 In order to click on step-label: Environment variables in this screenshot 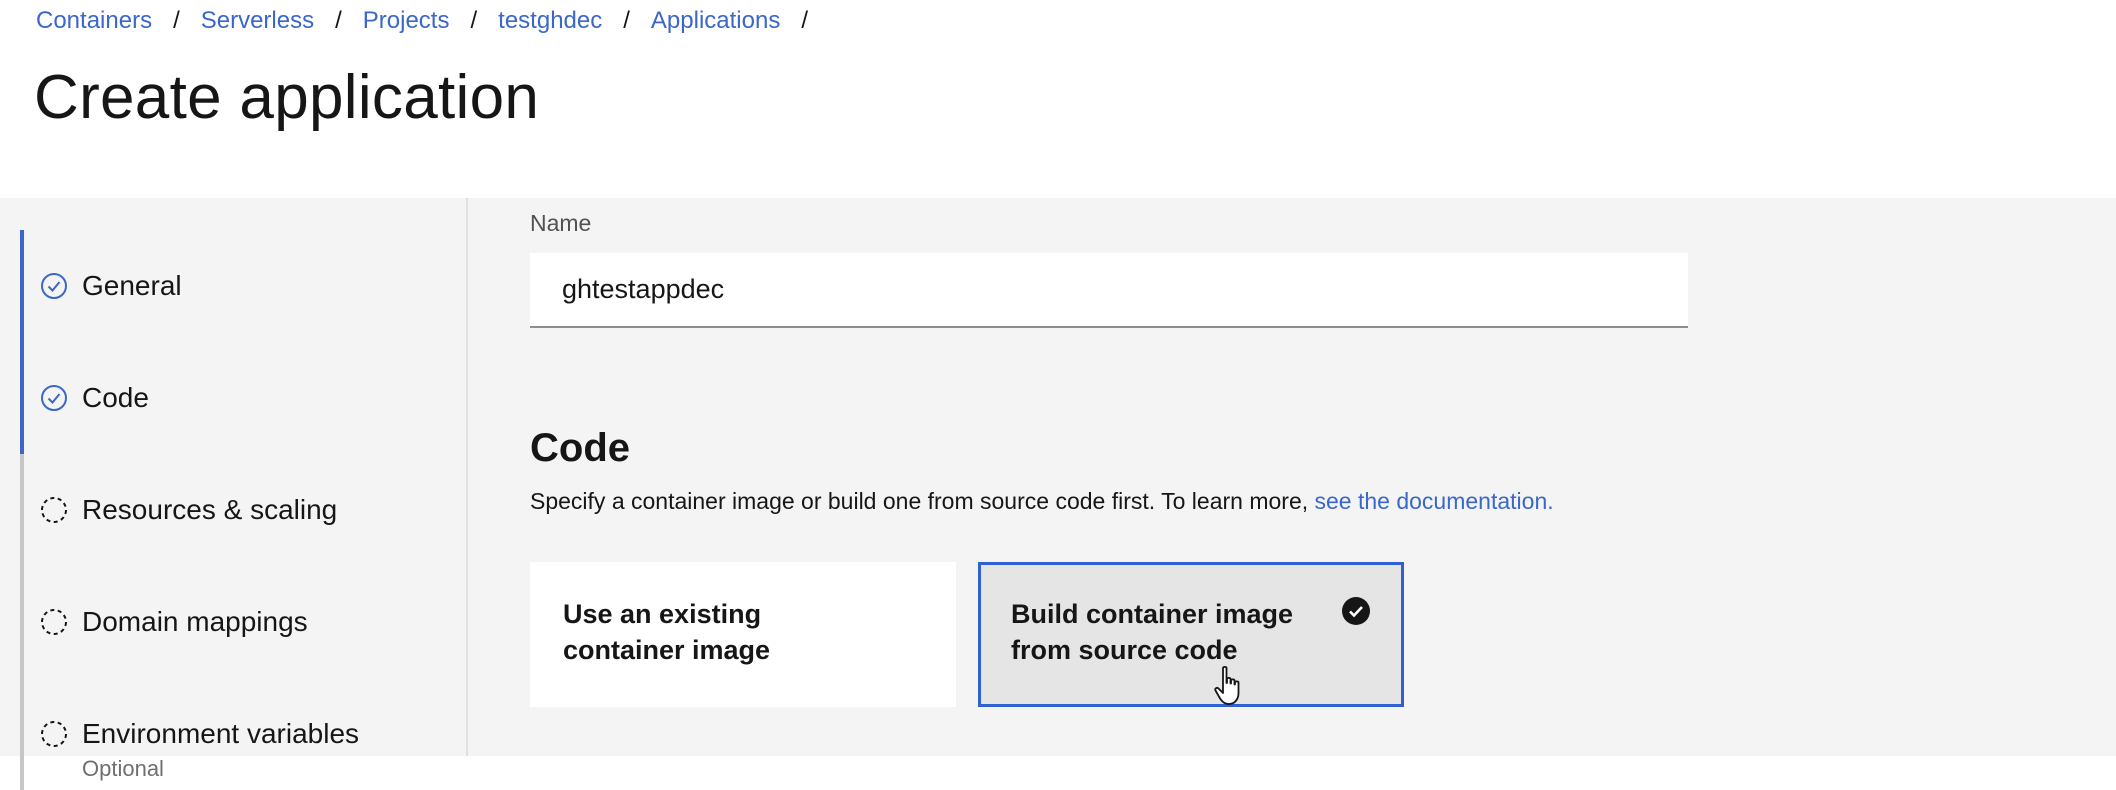, I will do `click(221, 733)`.